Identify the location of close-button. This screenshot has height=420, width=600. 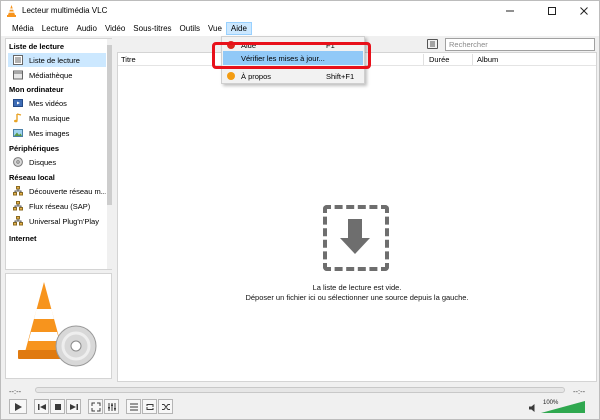
(584, 11).